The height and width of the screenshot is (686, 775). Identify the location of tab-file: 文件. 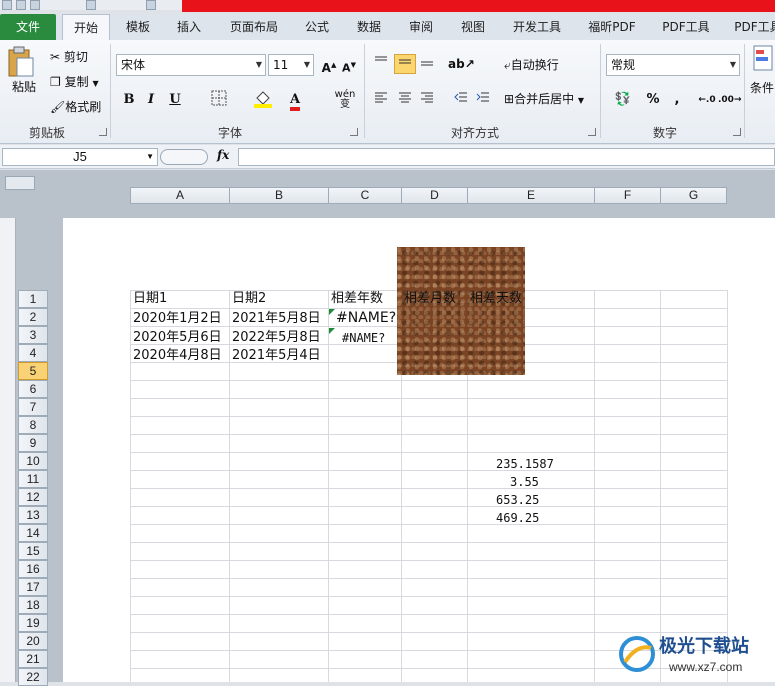
(28, 27).